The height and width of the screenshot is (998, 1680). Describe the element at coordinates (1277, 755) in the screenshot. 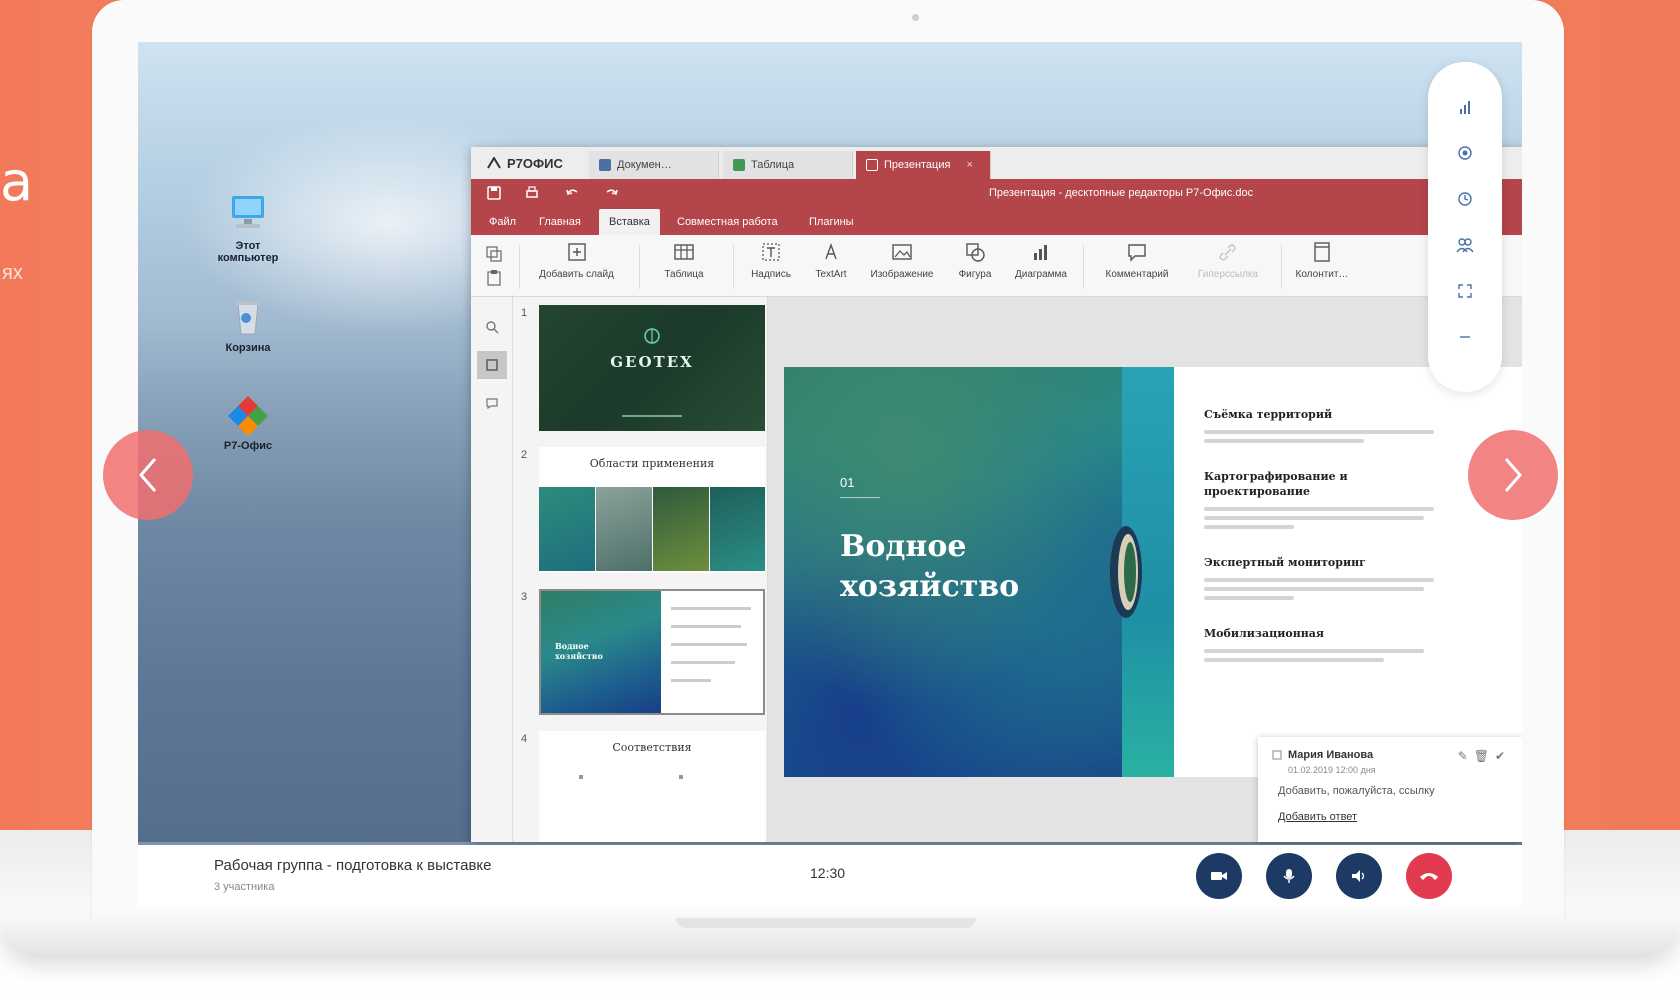

I see `comment-author-icon` at that location.